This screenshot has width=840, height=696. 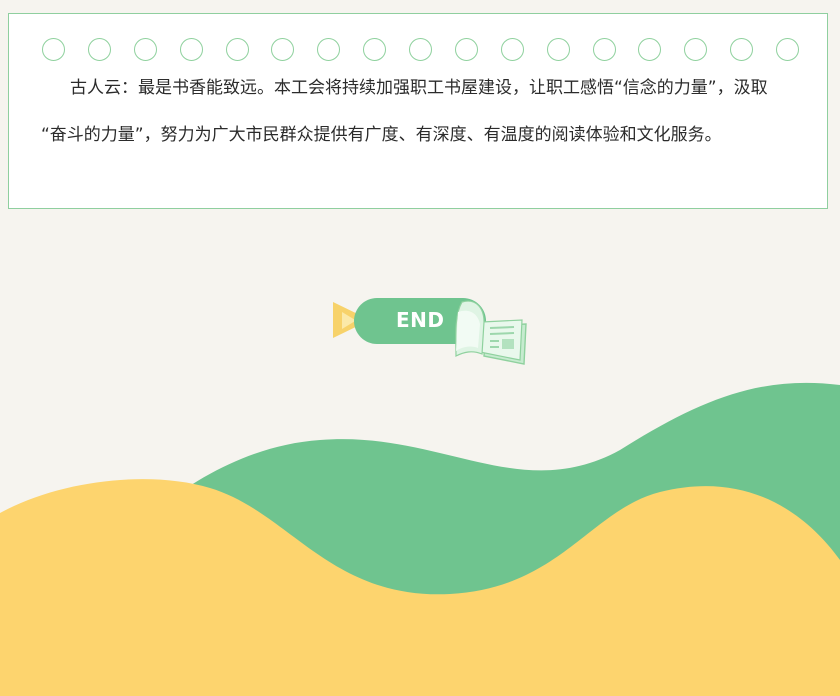 I want to click on end-label: END, so click(x=420, y=320).